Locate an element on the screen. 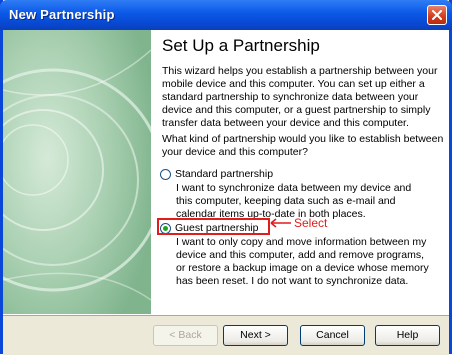  close-button is located at coordinates (437, 15).